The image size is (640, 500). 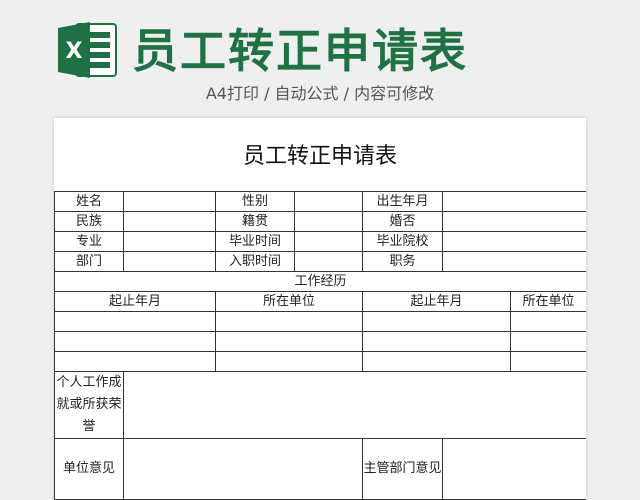 What do you see at coordinates (328, 201) in the screenshot?
I see `gender-field` at bounding box center [328, 201].